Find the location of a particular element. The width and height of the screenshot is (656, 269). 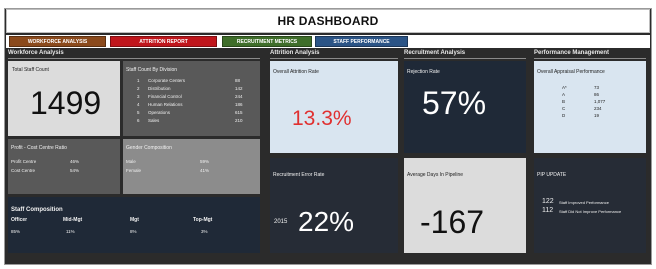

division-num: 4 is located at coordinates (138, 104).